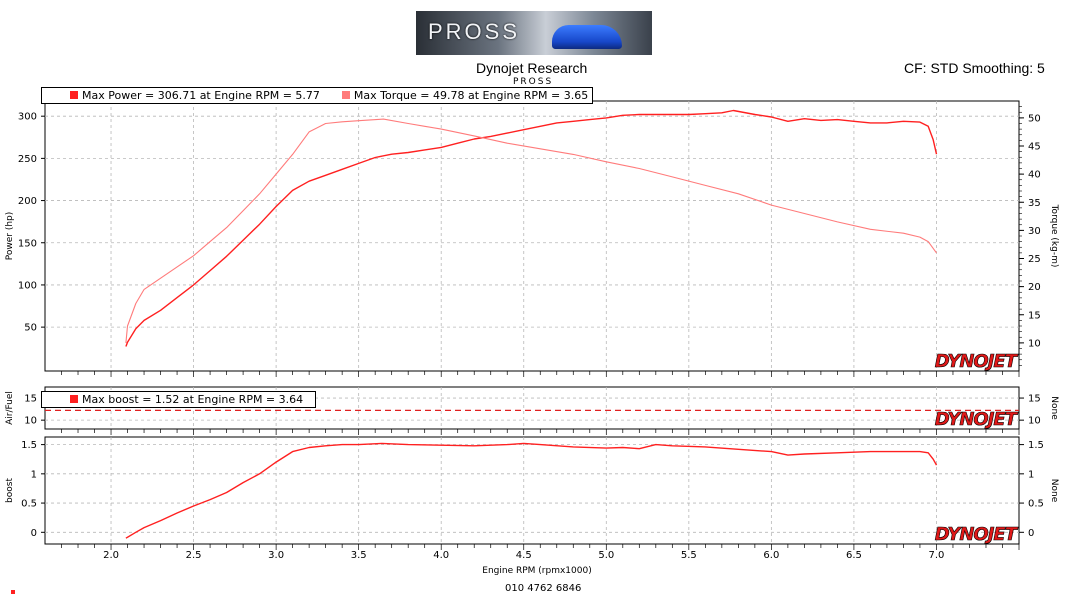 The image size is (1067, 600). Describe the element at coordinates (441, 555) in the screenshot. I see `x-tick-label: 4.0` at that location.